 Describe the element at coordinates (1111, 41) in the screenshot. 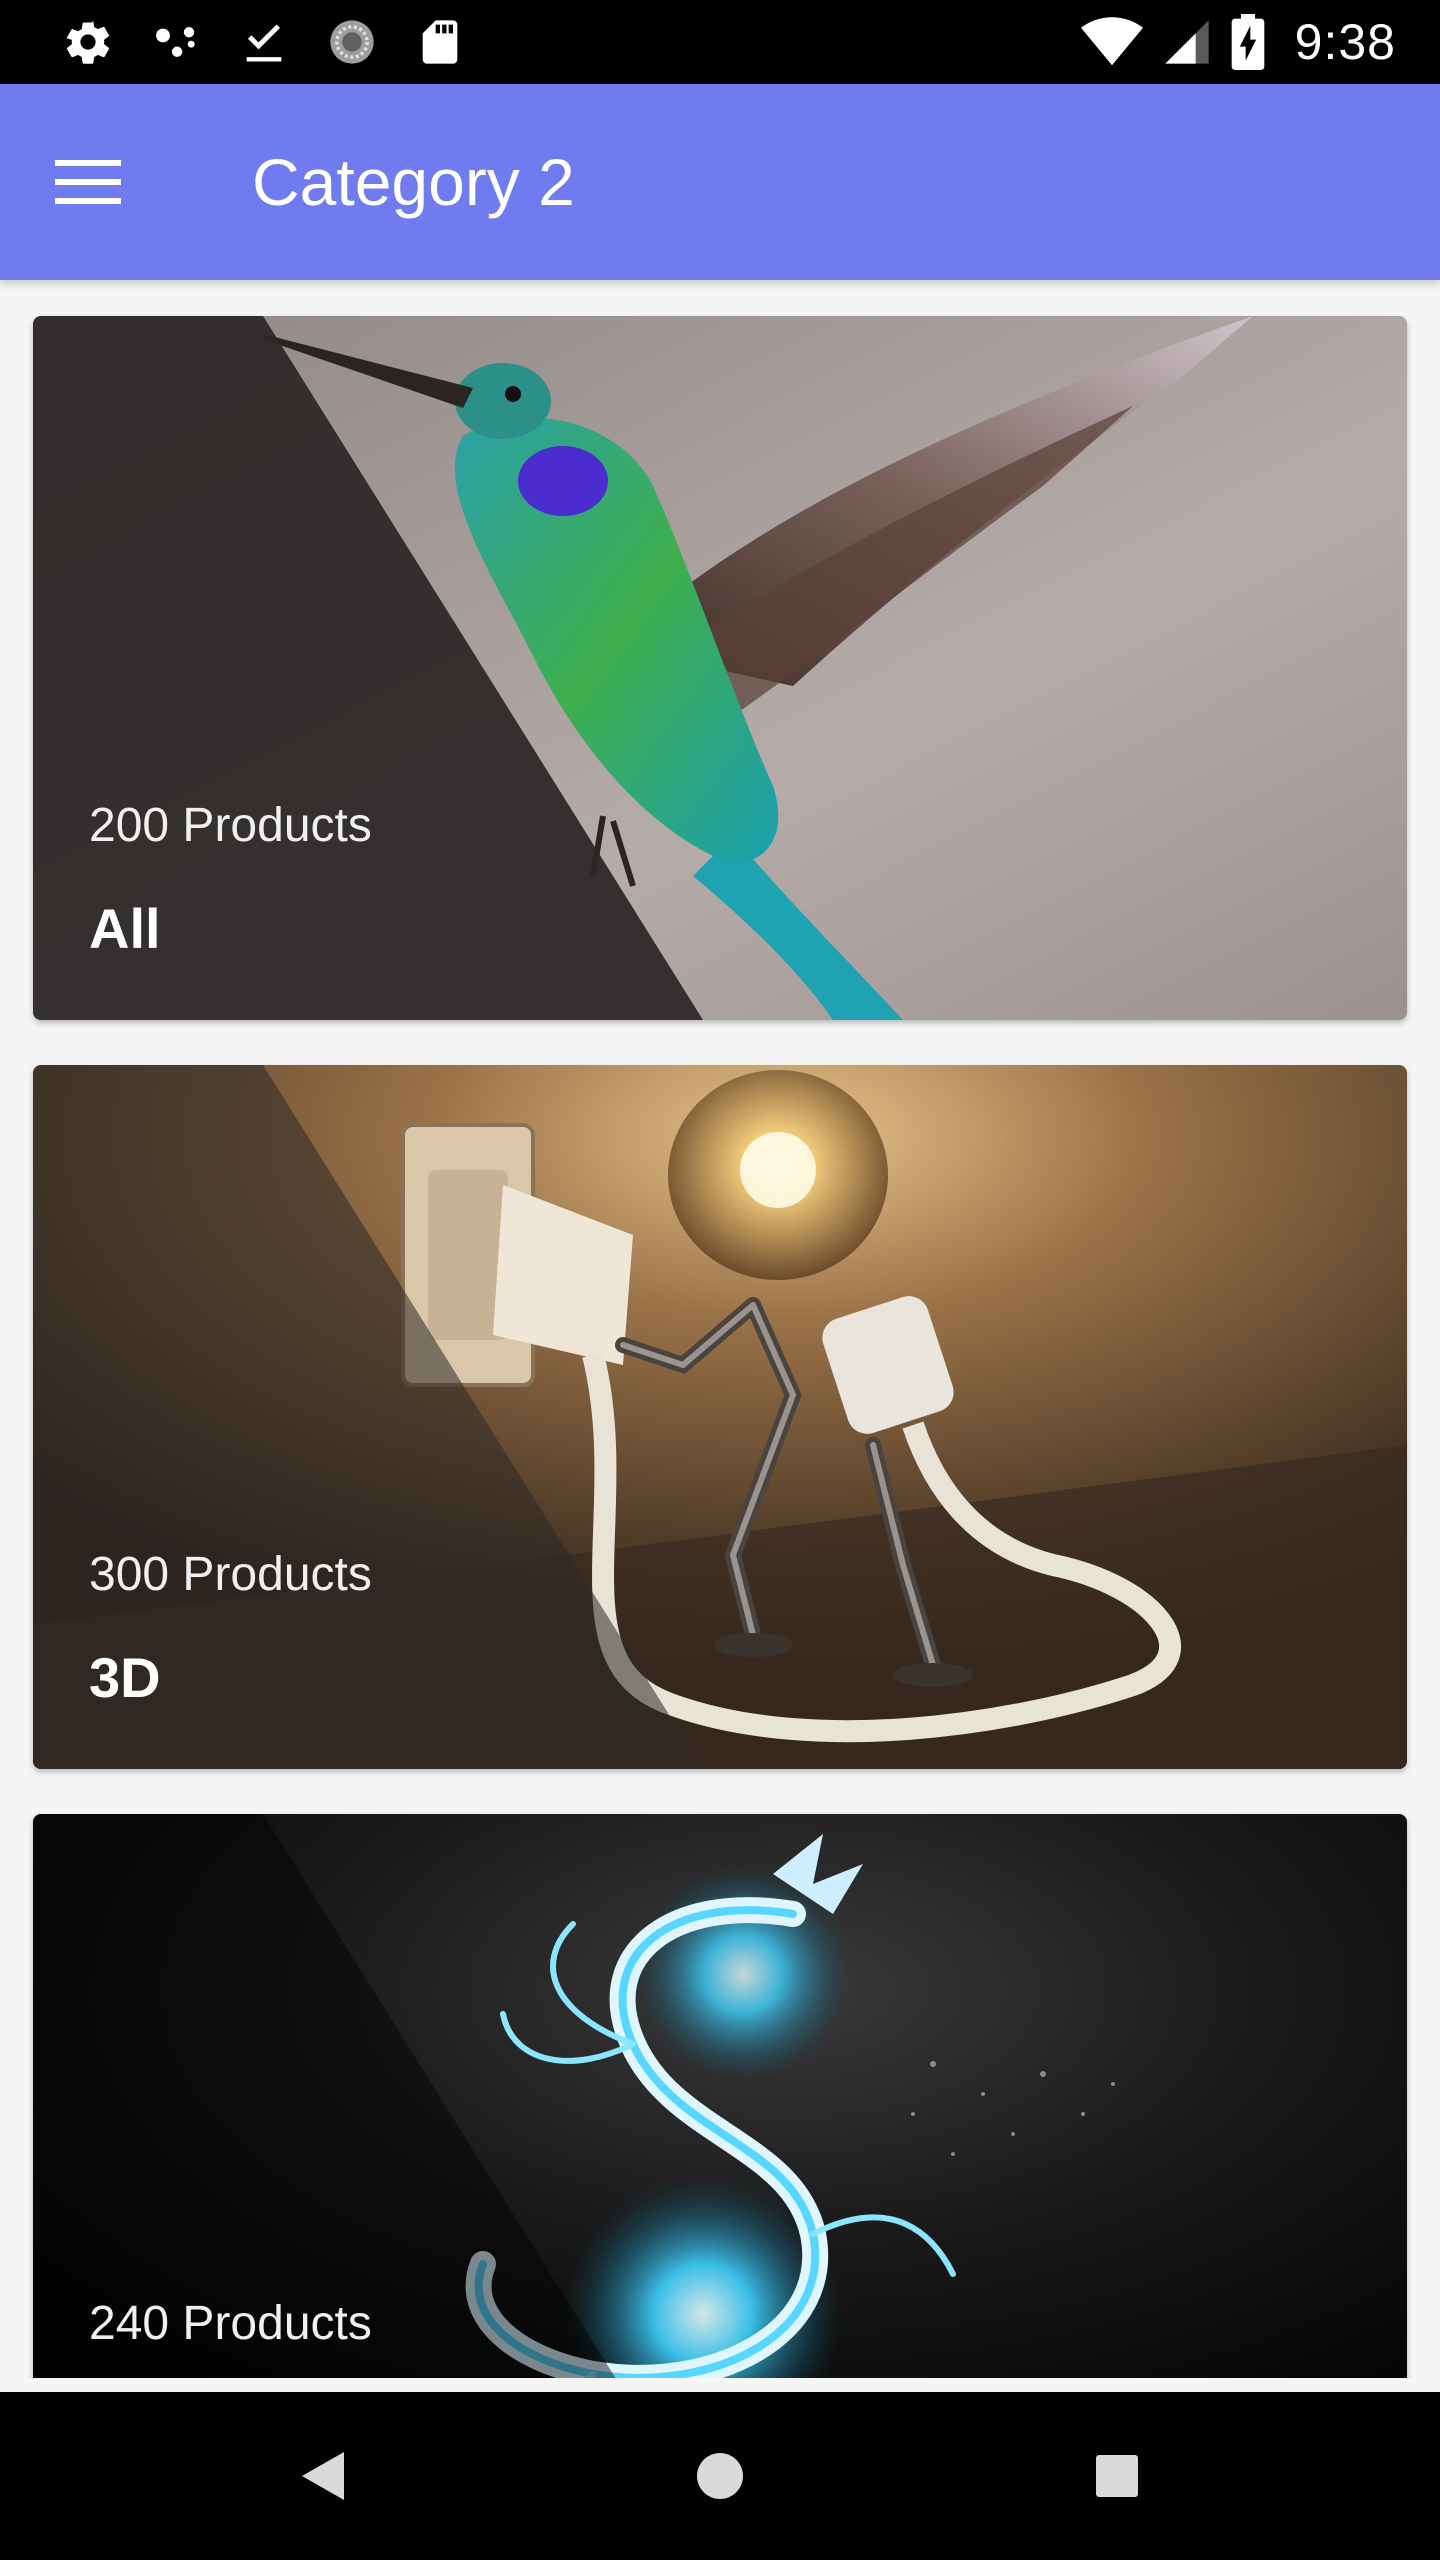

I see `wifi-icon` at that location.